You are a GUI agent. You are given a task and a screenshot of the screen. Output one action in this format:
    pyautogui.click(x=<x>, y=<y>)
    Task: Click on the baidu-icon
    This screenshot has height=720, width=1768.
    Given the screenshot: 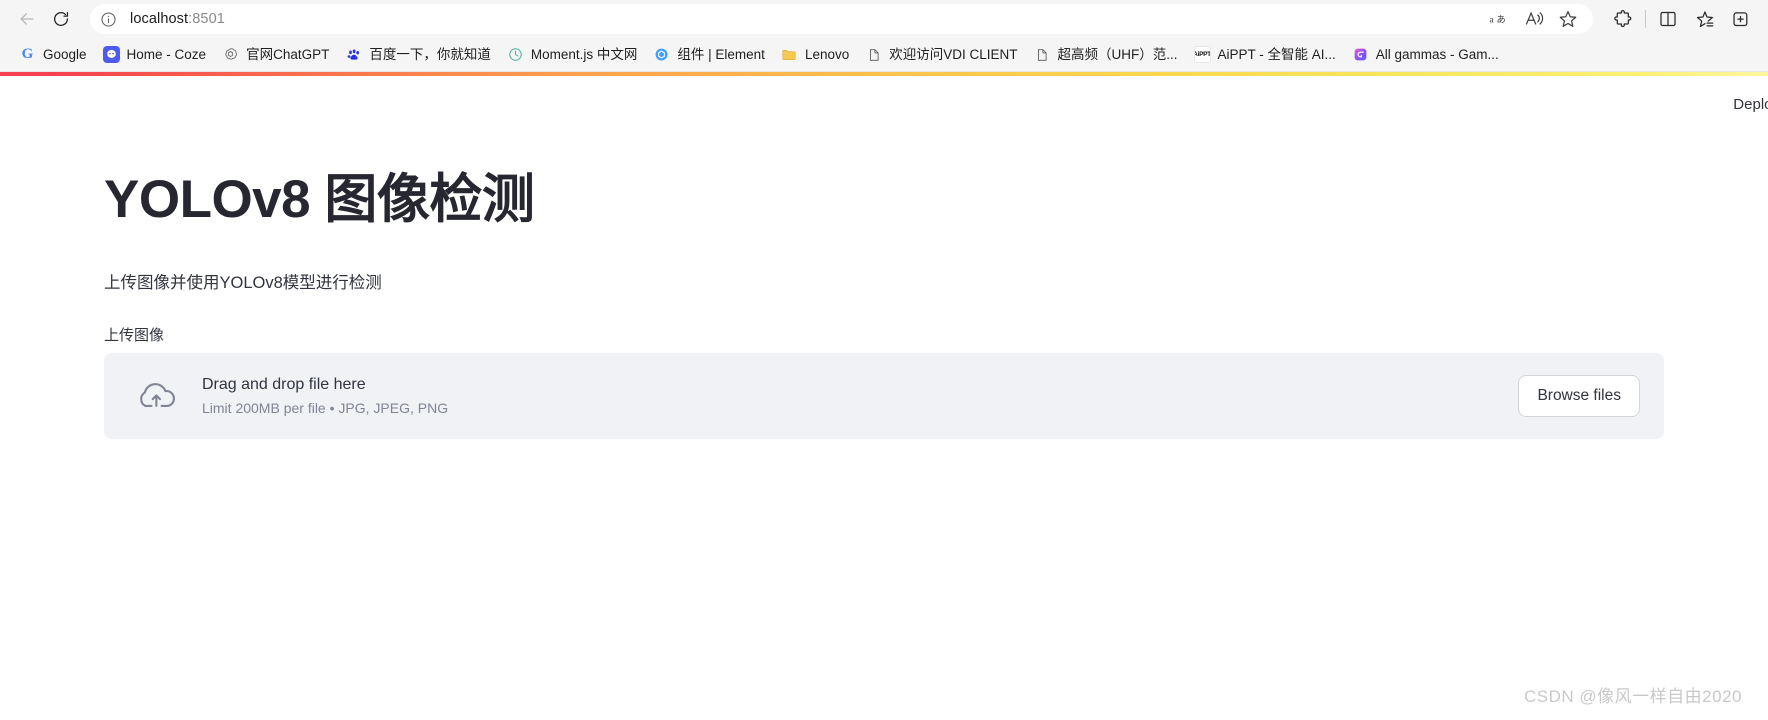 What is the action you would take?
    pyautogui.click(x=353, y=54)
    